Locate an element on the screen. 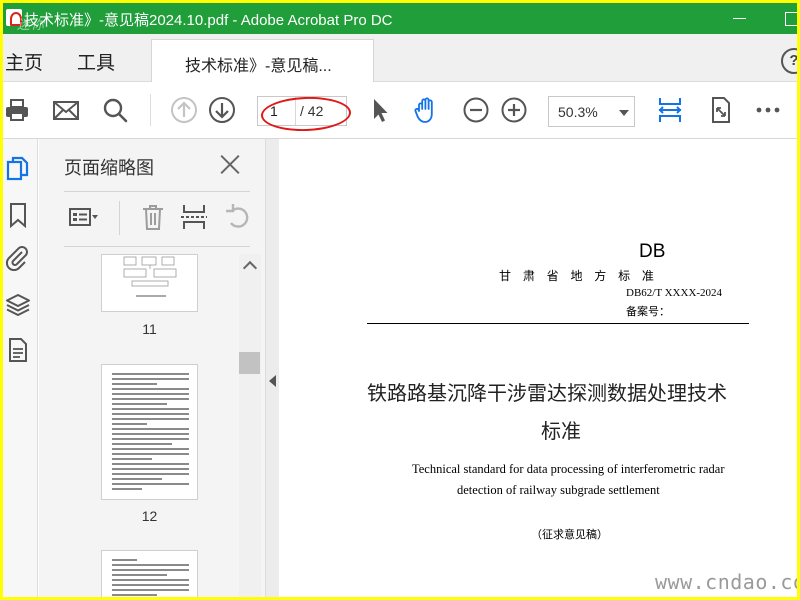 Image resolution: width=800 pixels, height=600 pixels. title-cn-line1: 铁路路基沉降干涉雷达探测数据处理技术 is located at coordinates (547, 393).